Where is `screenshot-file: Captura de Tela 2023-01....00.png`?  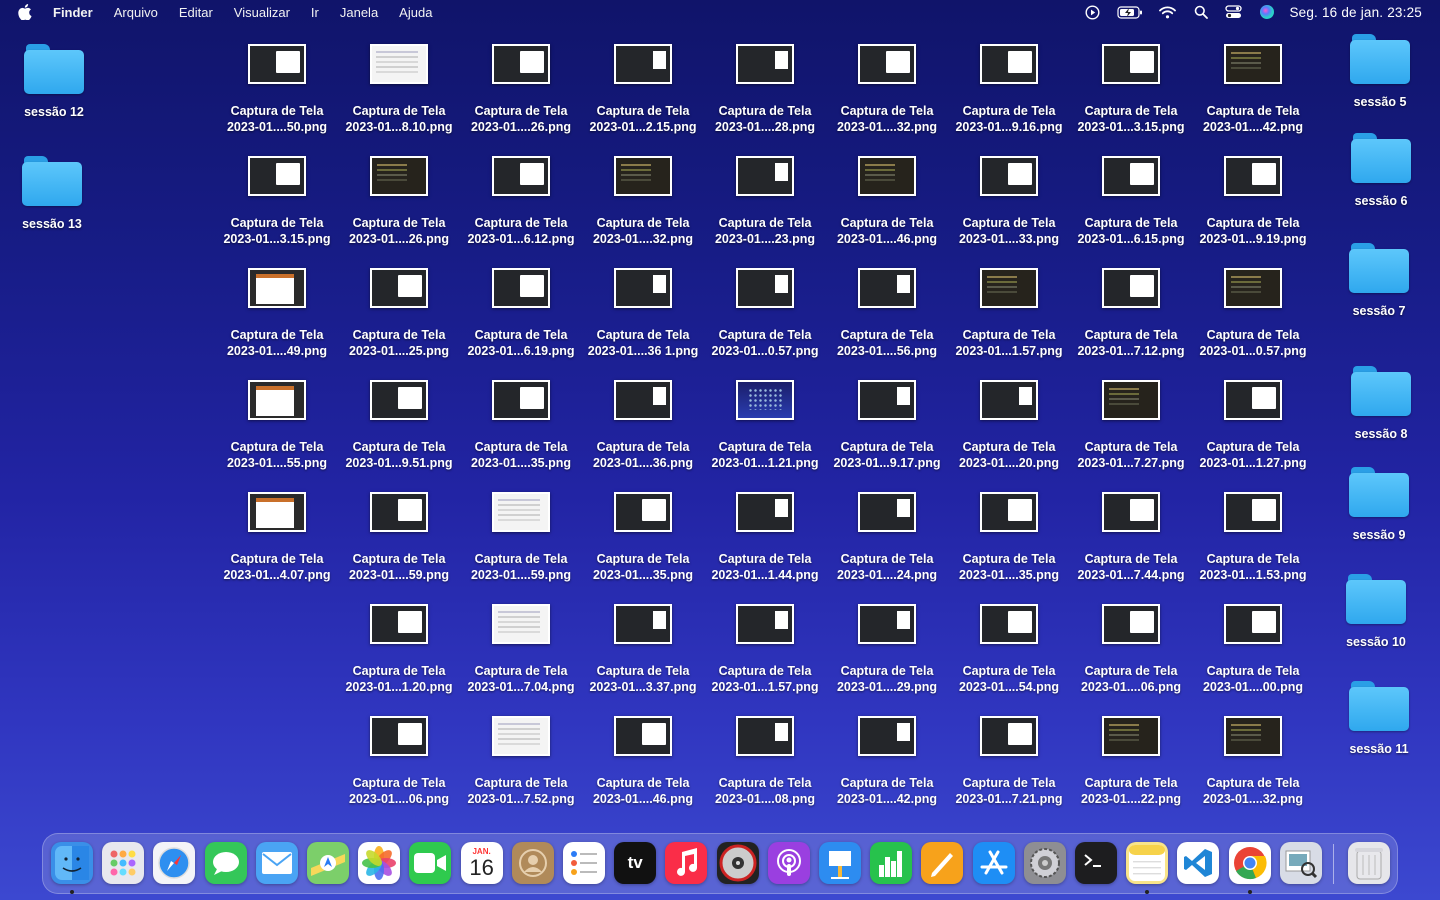
screenshot-file: Captura de Tela 2023-01....00.png is located at coordinates (1253, 649).